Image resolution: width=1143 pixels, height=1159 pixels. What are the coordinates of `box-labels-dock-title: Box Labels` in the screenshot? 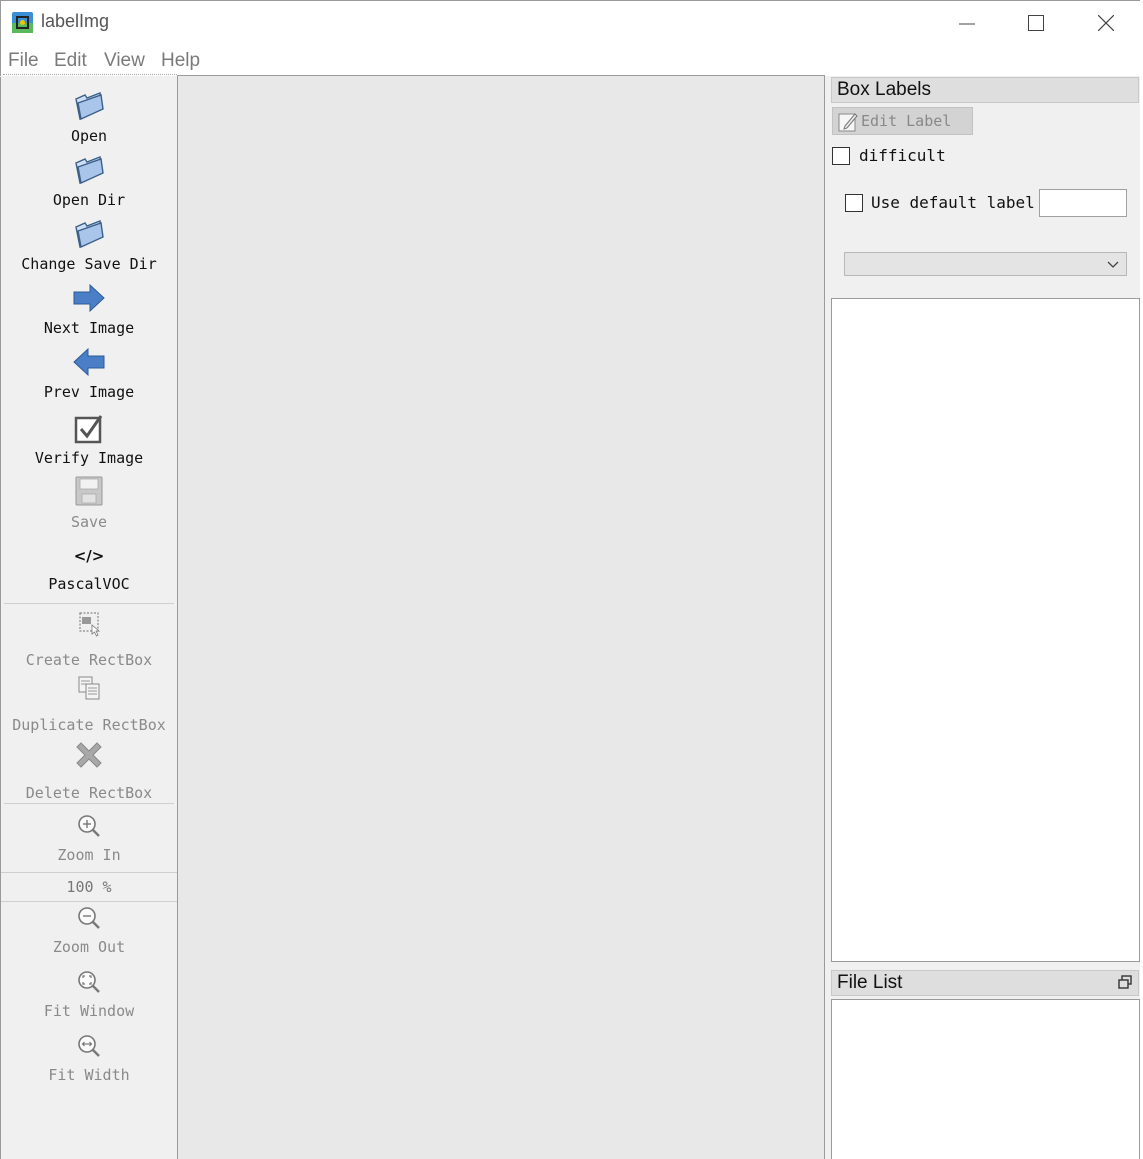 It's located at (985, 90).